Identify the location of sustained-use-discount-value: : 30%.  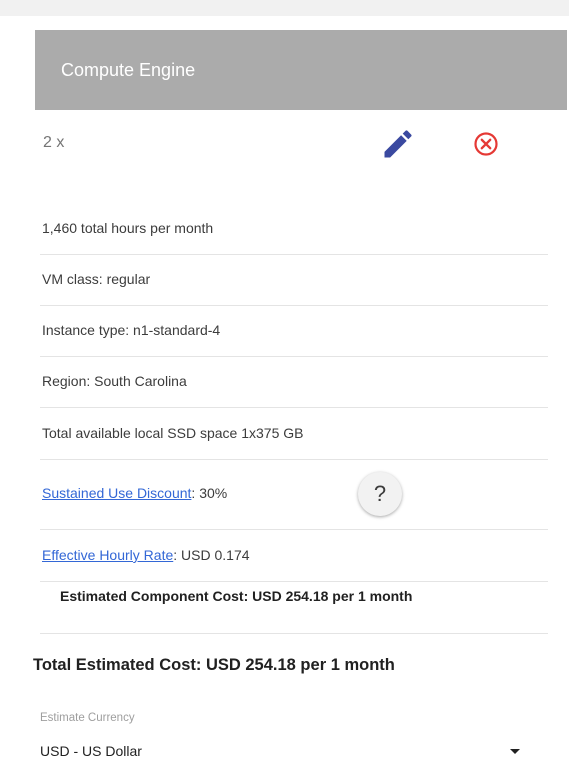
(209, 493).